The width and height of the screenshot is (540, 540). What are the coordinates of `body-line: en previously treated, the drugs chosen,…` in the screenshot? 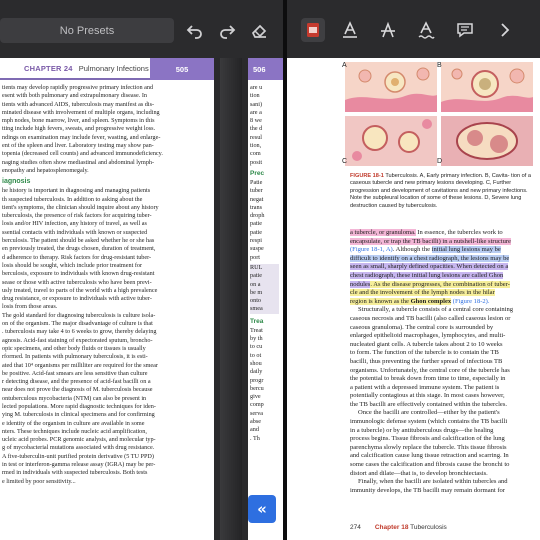 It's located at (79, 249).